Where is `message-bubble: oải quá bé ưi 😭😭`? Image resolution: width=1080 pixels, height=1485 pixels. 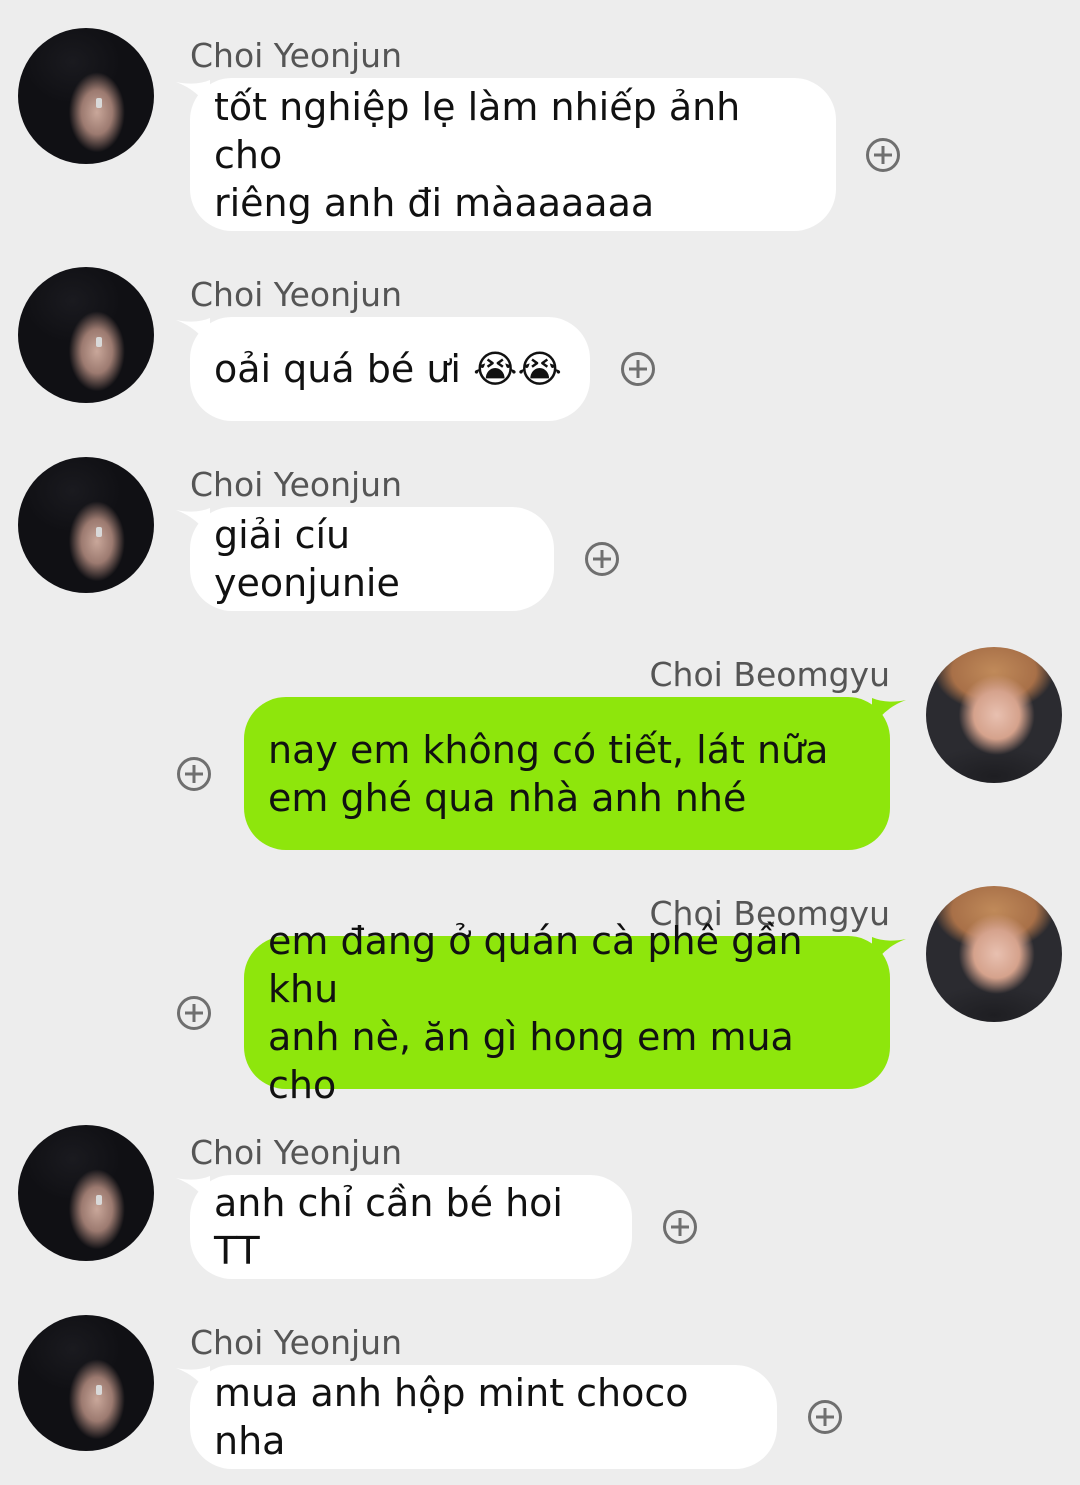 message-bubble: oải quá bé ưi 😭😭 is located at coordinates (390, 369).